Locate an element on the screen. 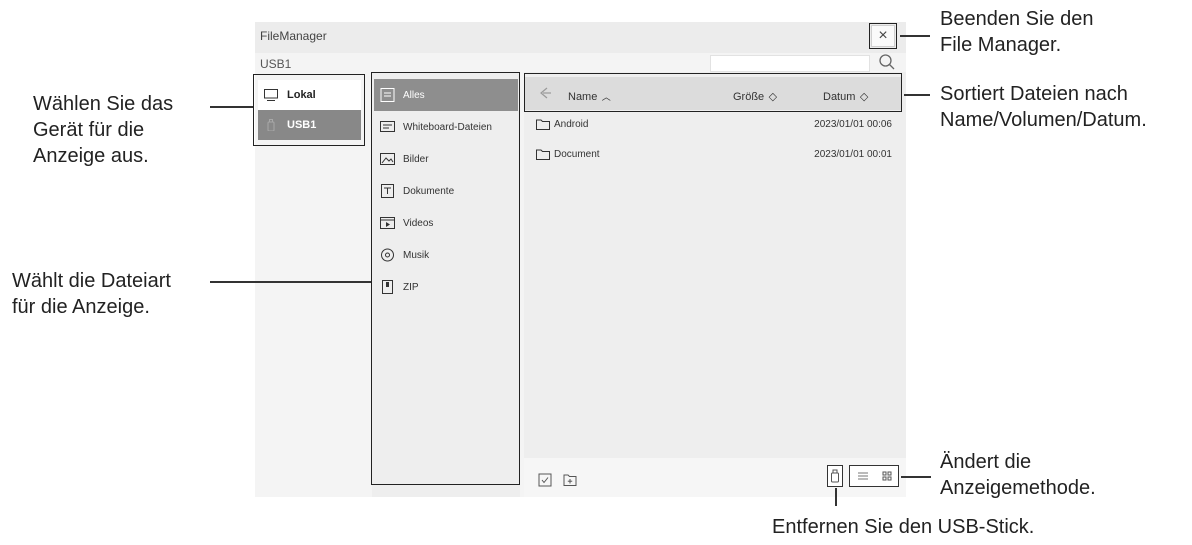 Image resolution: width=1192 pixels, height=545 pixels. annotation-line: Anzeige aus. is located at coordinates (91, 156).